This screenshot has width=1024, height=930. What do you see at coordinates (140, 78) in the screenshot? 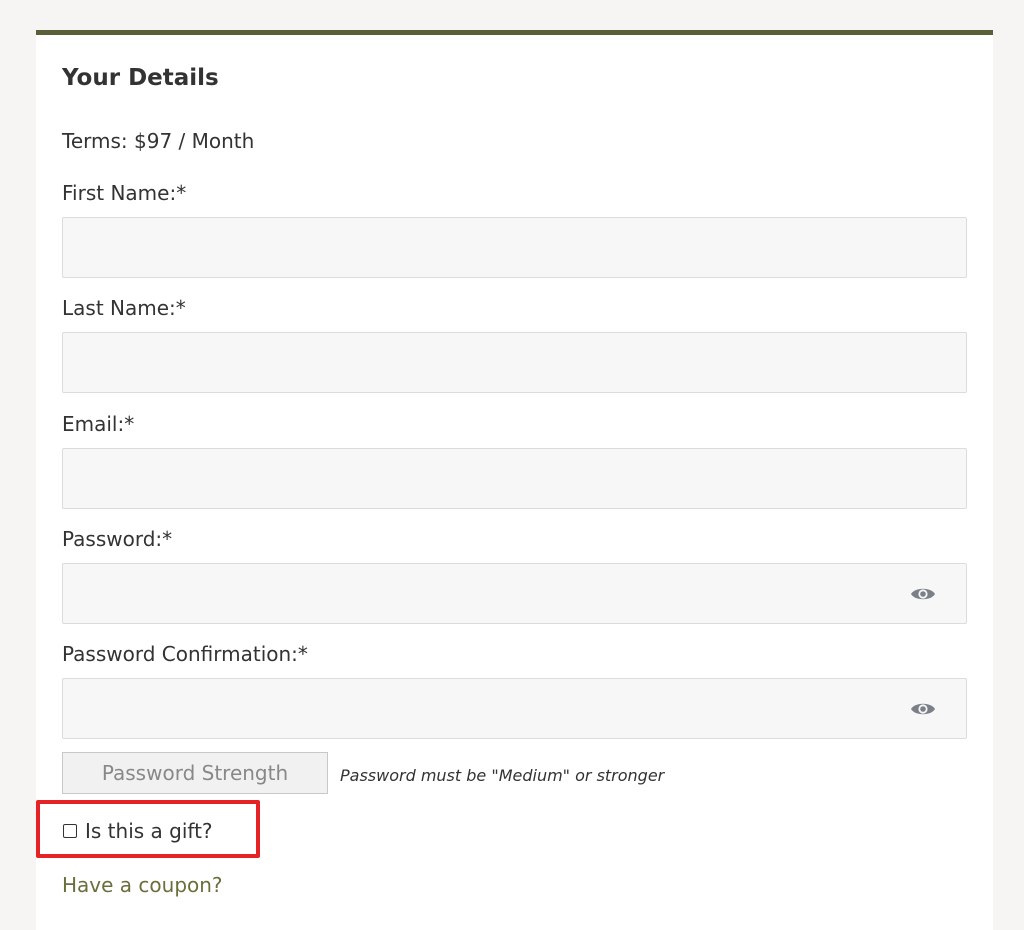
I see `section-title: Your Details` at bounding box center [140, 78].